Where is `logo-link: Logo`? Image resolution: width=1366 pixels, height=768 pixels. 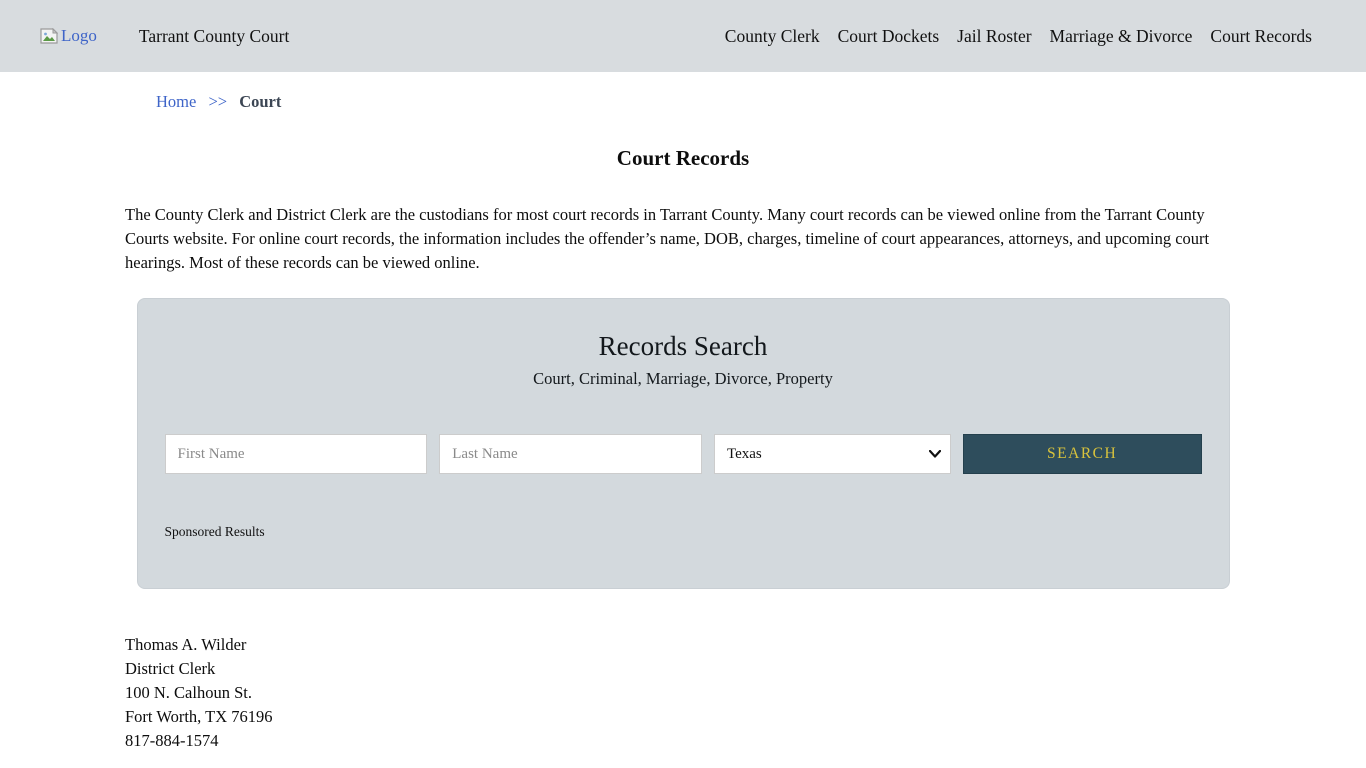 logo-link: Logo is located at coordinates (68, 36).